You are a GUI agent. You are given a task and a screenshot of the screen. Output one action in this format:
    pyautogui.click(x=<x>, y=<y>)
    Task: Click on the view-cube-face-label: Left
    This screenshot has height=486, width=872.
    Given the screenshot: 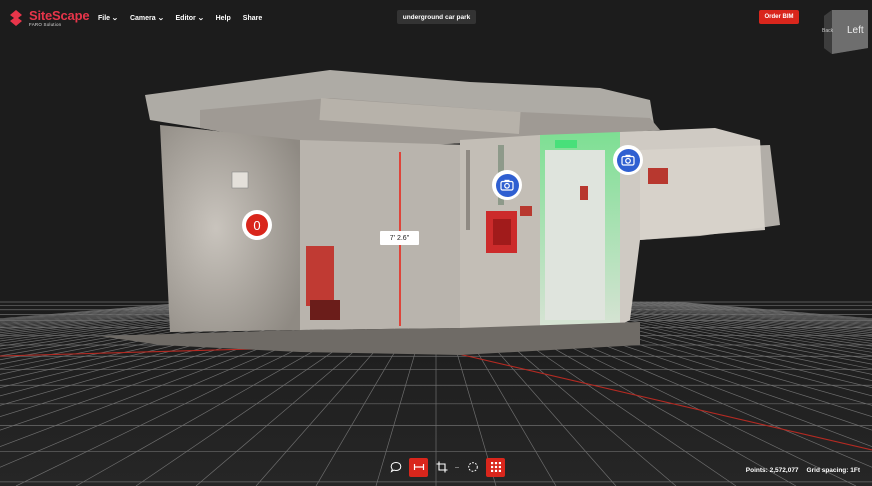 What is the action you would take?
    pyautogui.click(x=855, y=30)
    